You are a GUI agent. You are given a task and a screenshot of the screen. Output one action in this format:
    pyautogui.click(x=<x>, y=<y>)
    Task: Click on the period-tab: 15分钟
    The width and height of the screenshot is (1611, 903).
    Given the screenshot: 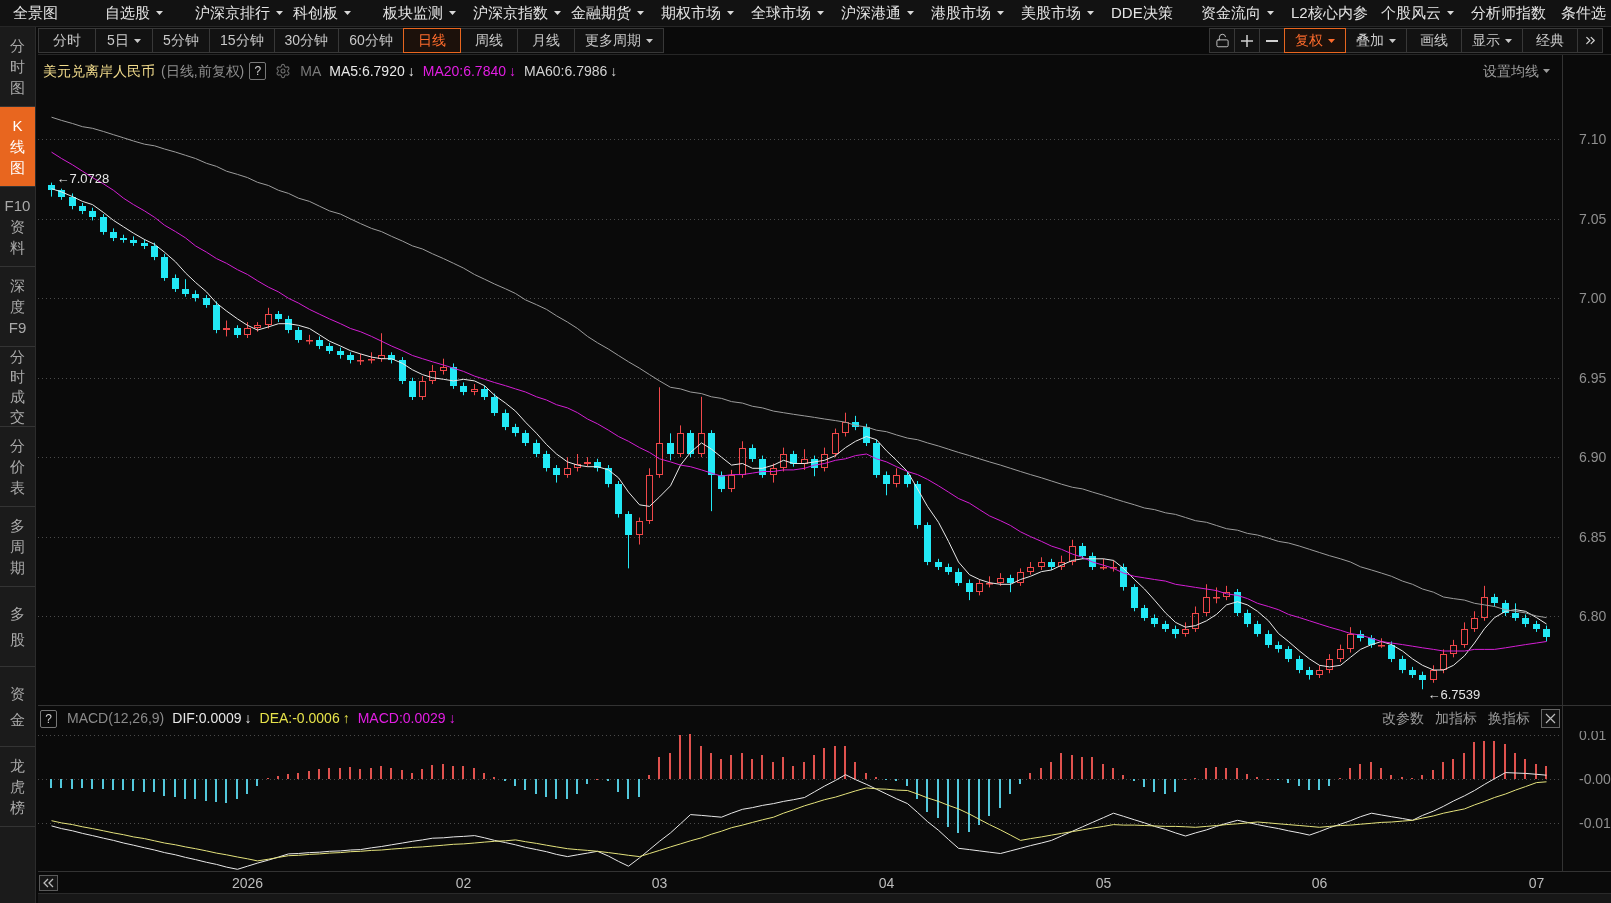 What is the action you would take?
    pyautogui.click(x=242, y=40)
    